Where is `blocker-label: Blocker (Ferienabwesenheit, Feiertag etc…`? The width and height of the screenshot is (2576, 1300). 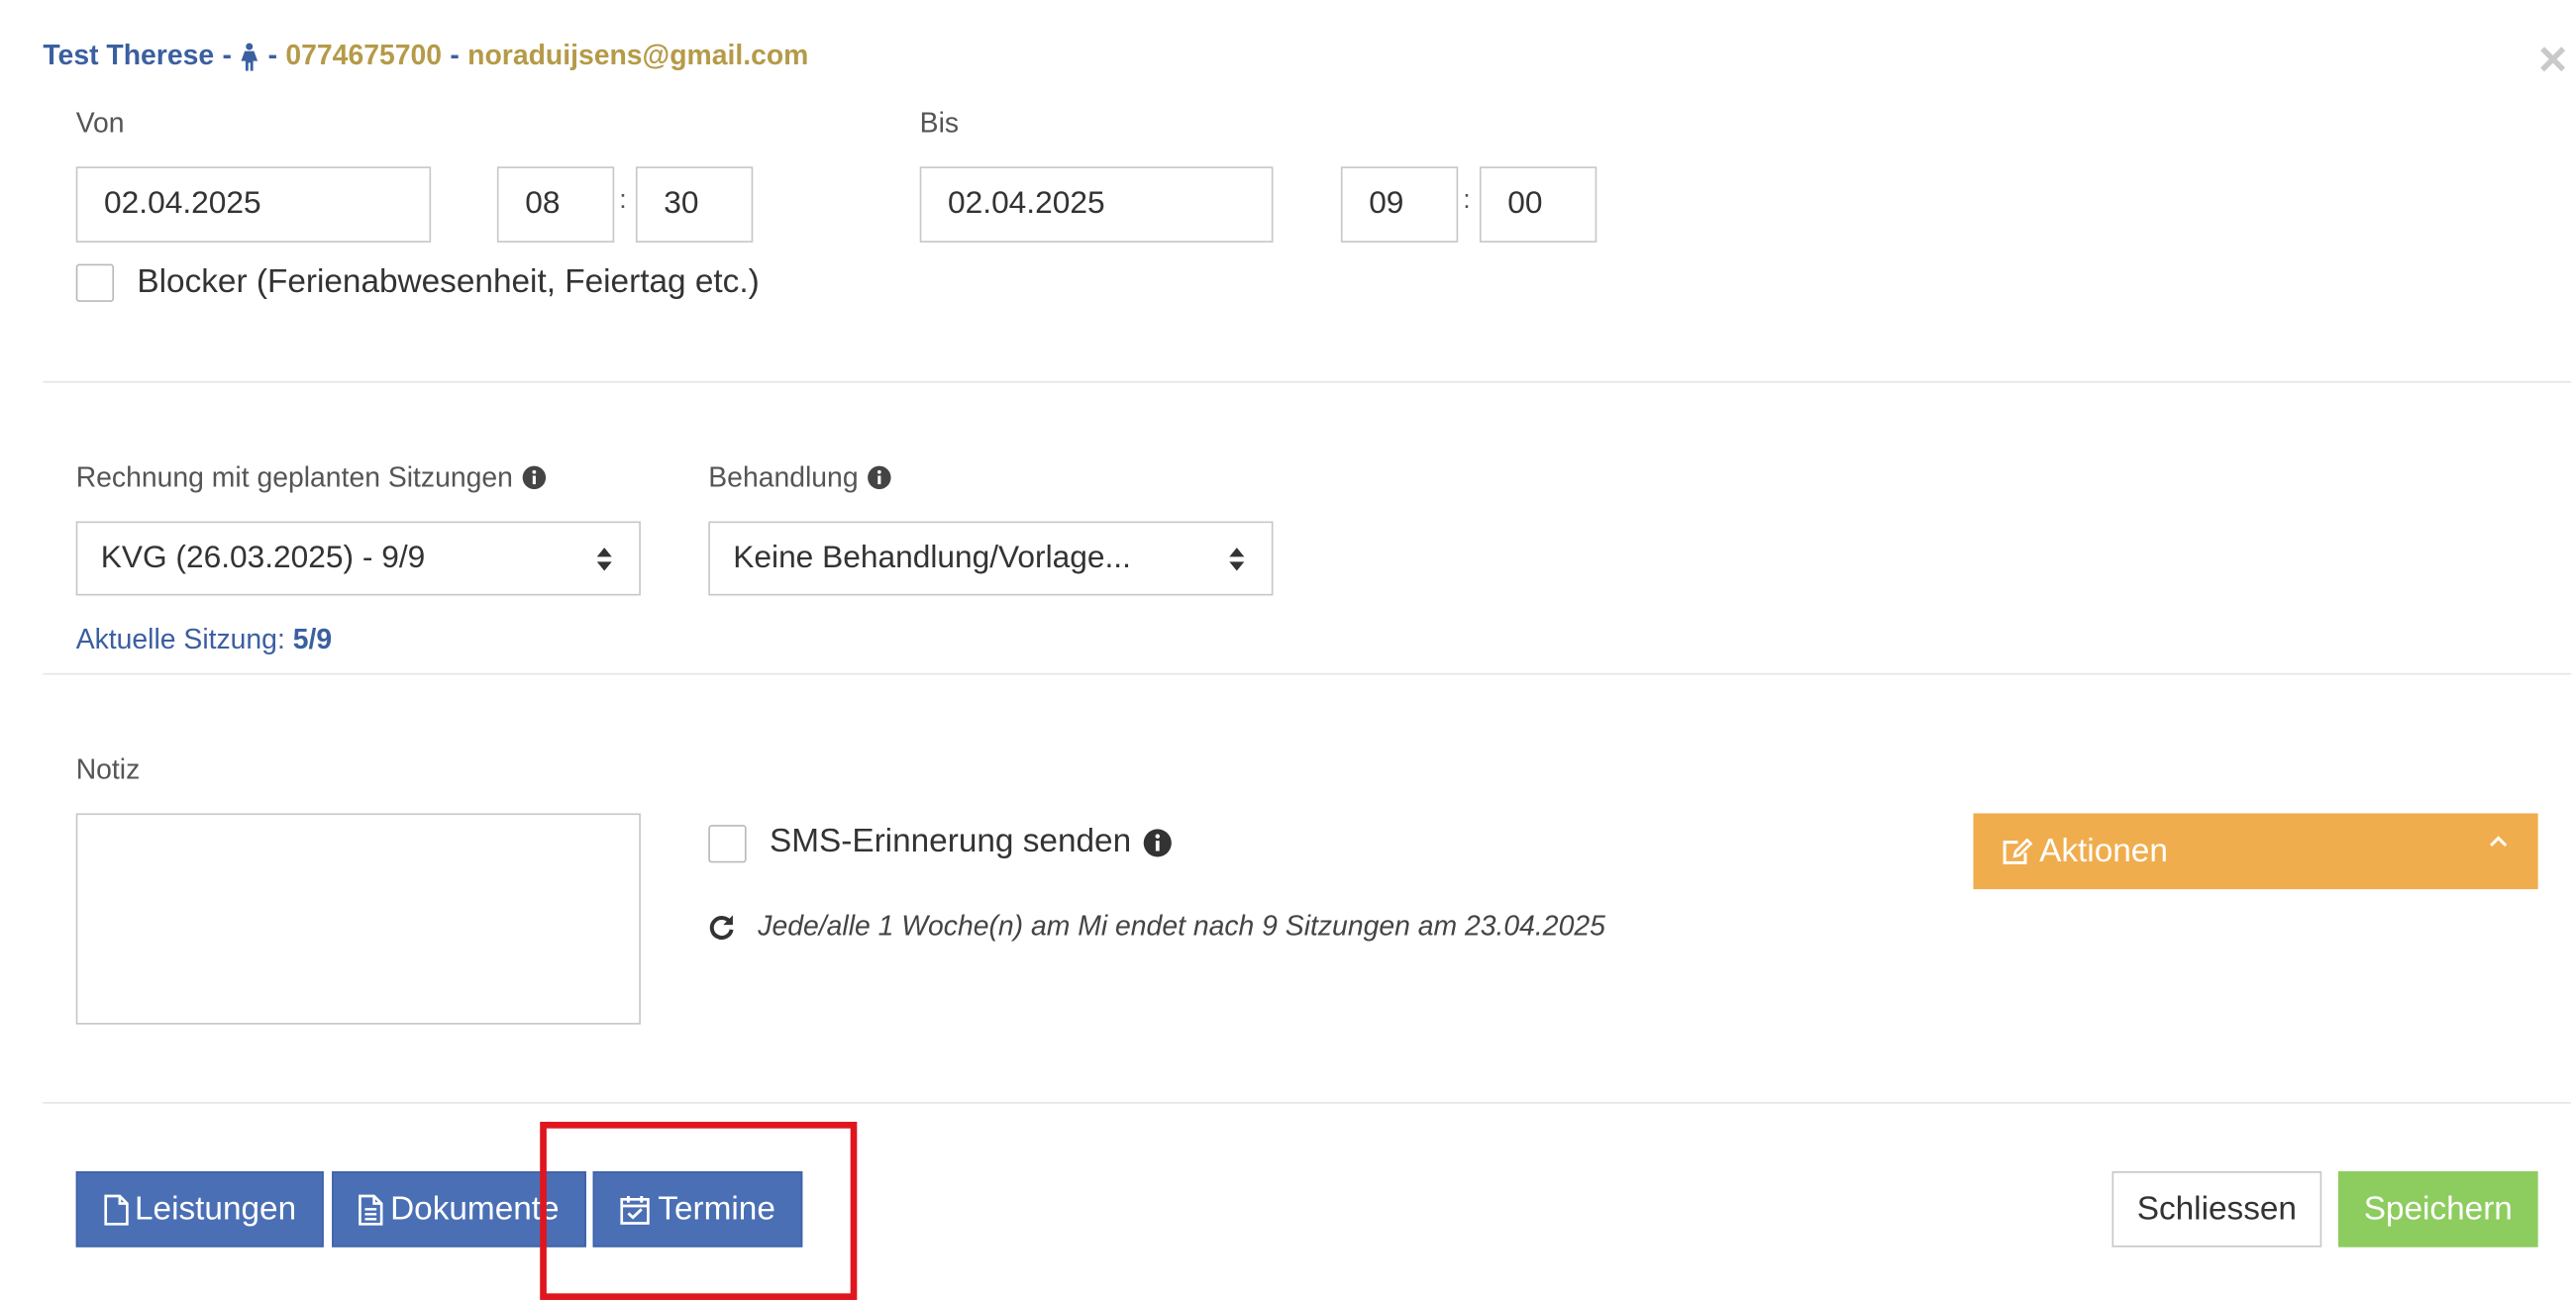 blocker-label: Blocker (Ferienabwesenheit, Feiertag etc… is located at coordinates (448, 282).